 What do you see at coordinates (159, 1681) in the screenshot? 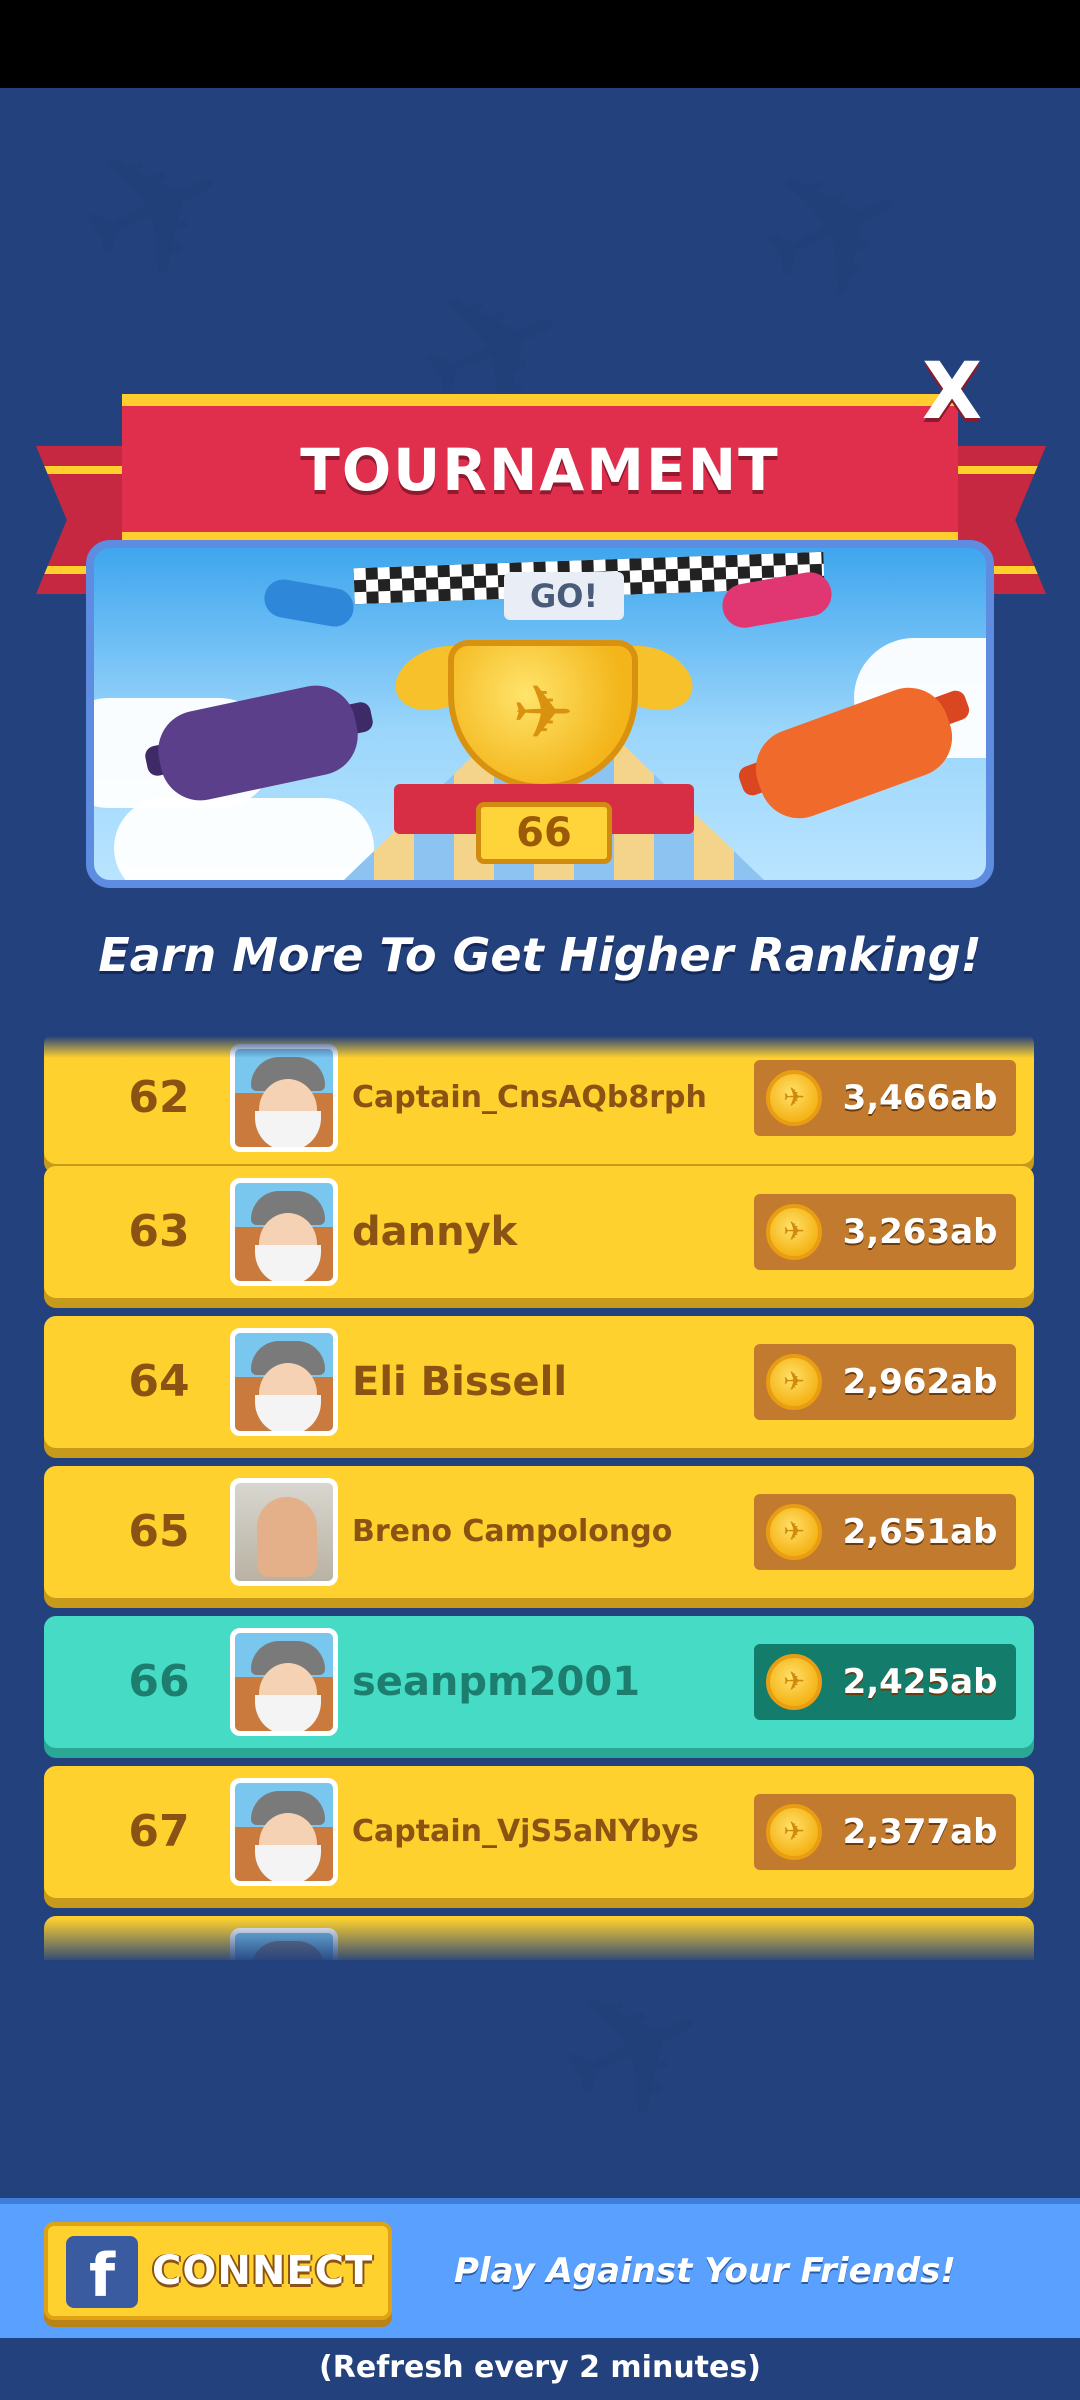
I see `rank-number: 66` at bounding box center [159, 1681].